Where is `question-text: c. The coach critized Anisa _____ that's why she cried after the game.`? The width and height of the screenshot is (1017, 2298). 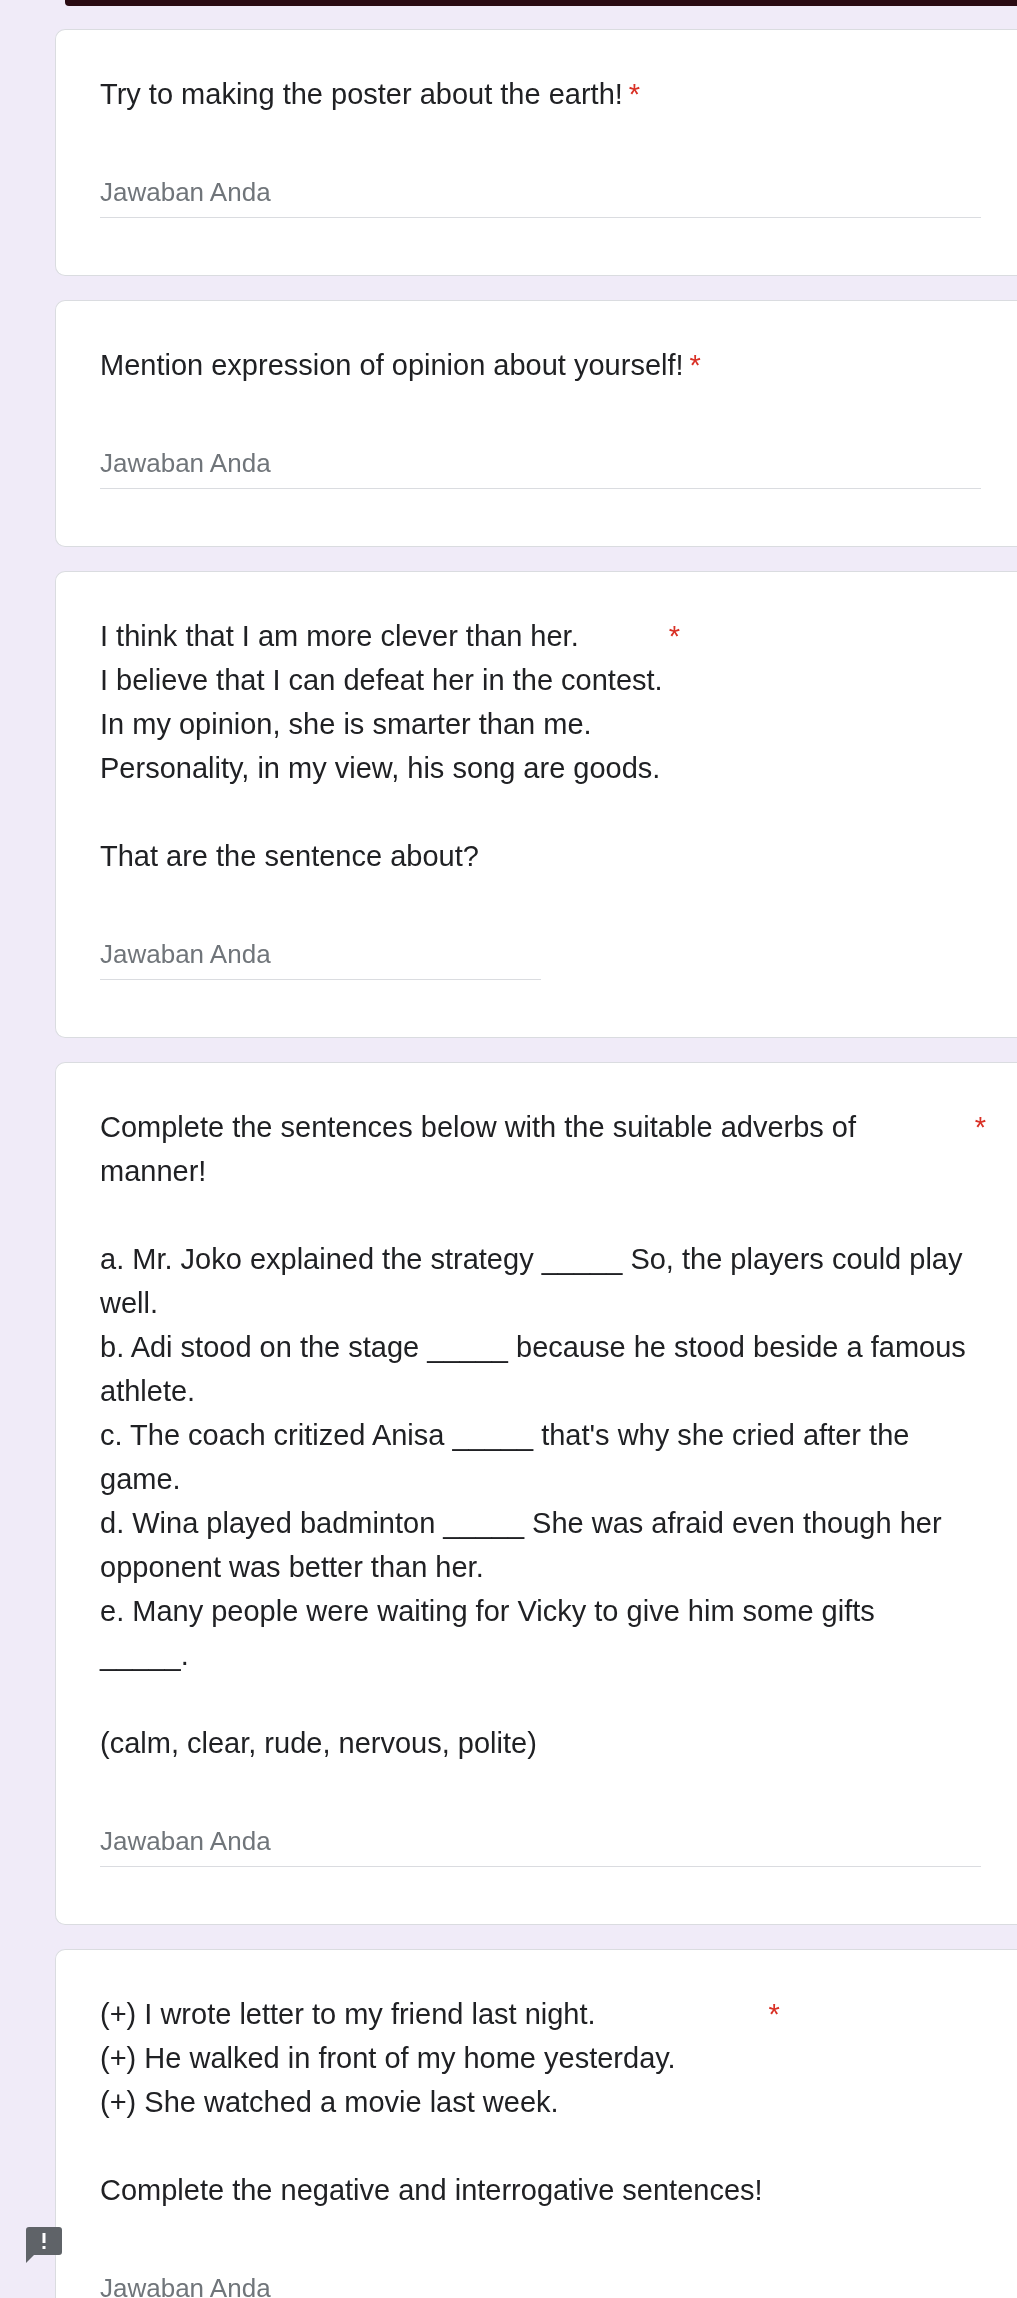 question-text: c. The coach critized Anisa _____ that's why she cried after the game. is located at coordinates (505, 1457).